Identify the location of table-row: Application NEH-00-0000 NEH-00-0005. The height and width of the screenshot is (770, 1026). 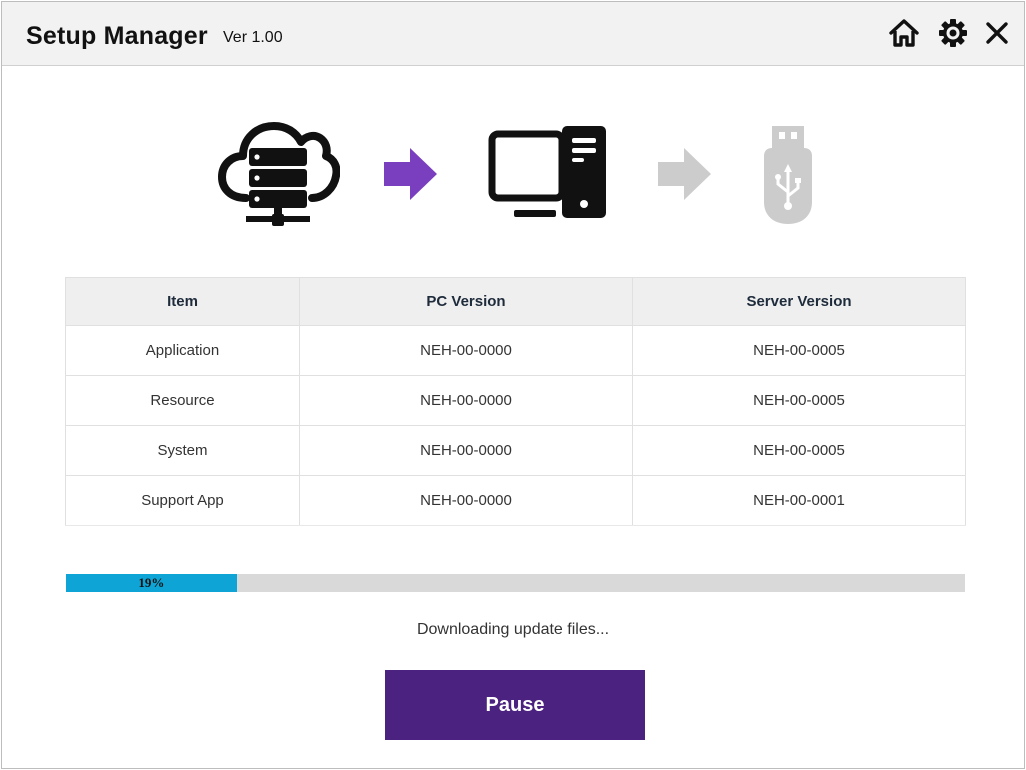
(515, 350).